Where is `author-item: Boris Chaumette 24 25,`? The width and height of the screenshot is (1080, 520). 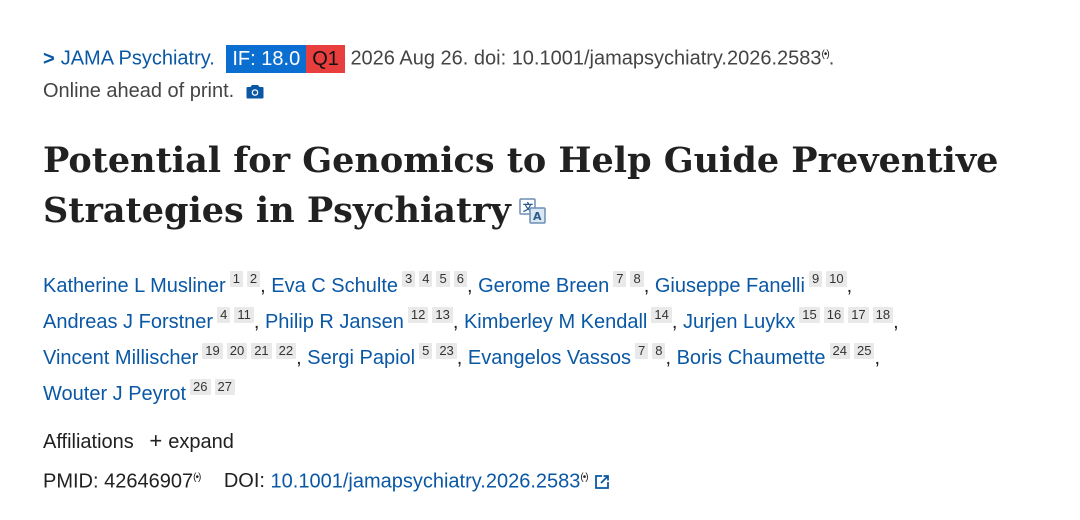 author-item: Boris Chaumette 24 25, is located at coordinates (779, 355).